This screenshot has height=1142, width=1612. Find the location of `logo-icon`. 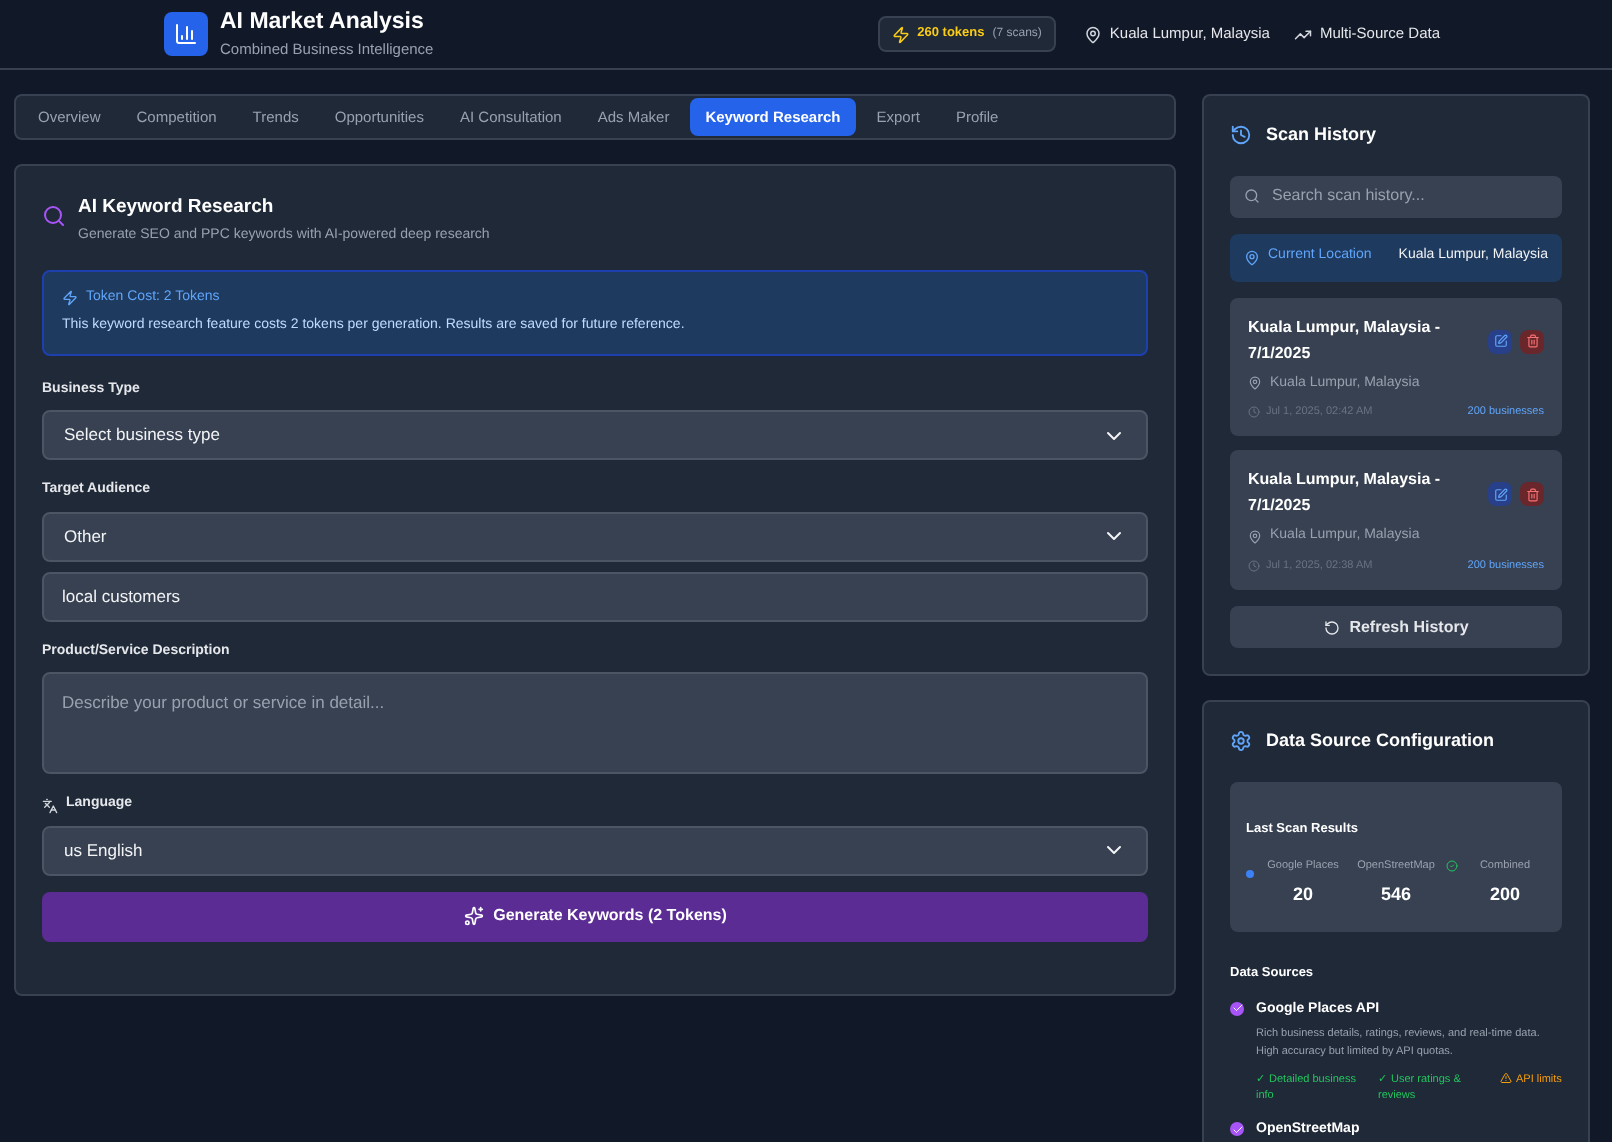

logo-icon is located at coordinates (186, 34).